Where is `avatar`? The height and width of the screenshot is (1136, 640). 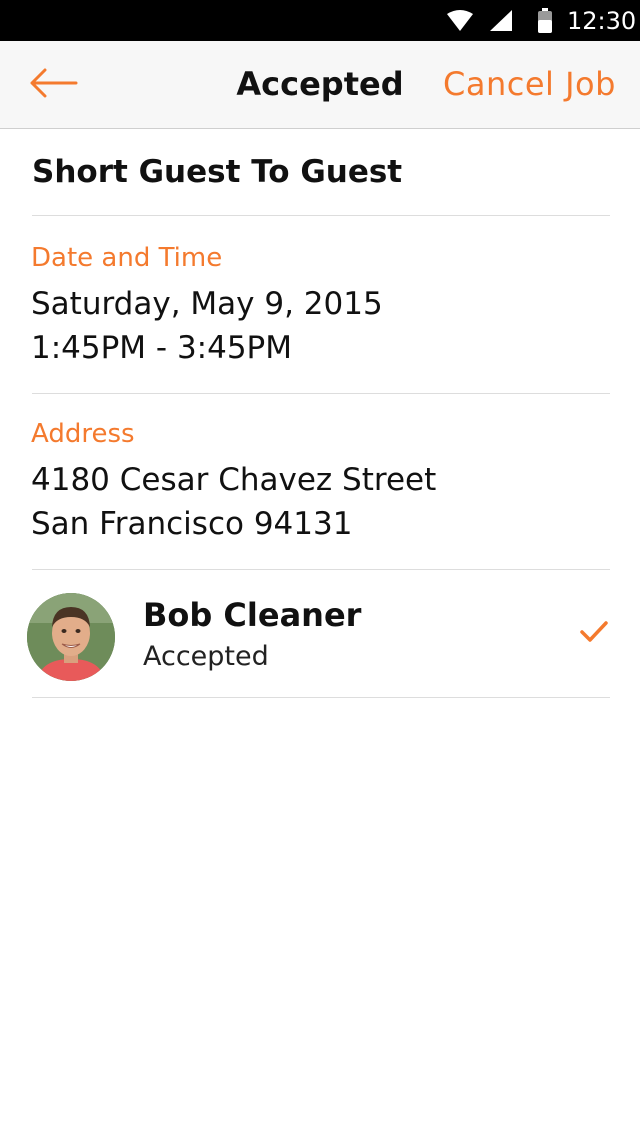 avatar is located at coordinates (71, 637).